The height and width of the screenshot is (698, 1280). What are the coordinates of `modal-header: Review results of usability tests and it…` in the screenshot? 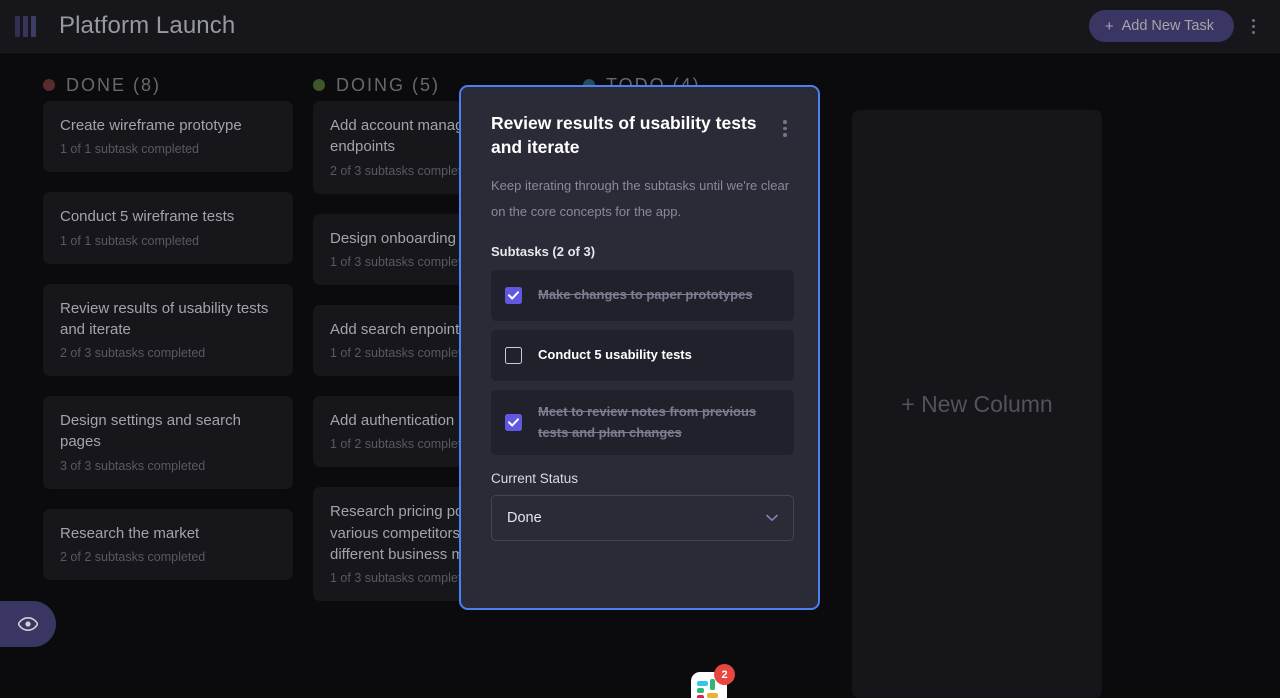 It's located at (642, 135).